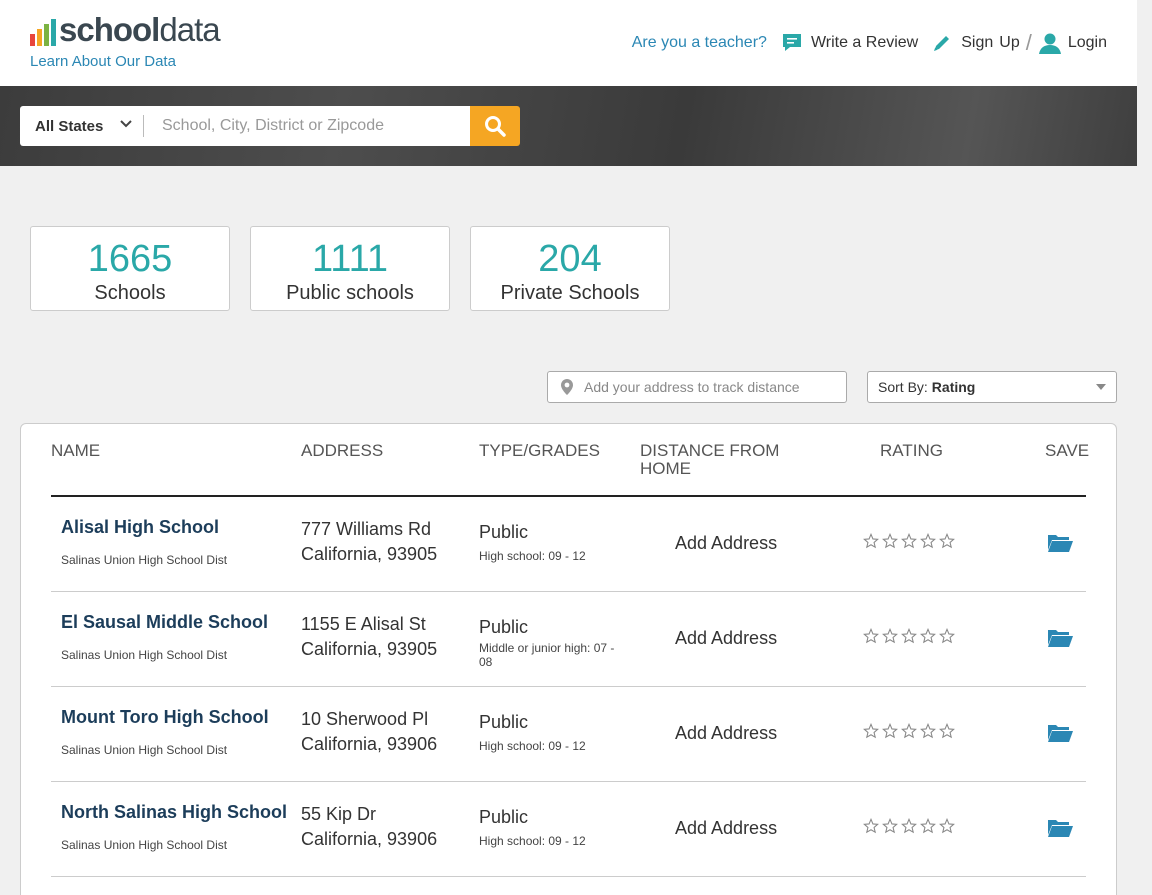  Describe the element at coordinates (992, 387) in the screenshot. I see `sort-select: Sort By: Rating` at that location.